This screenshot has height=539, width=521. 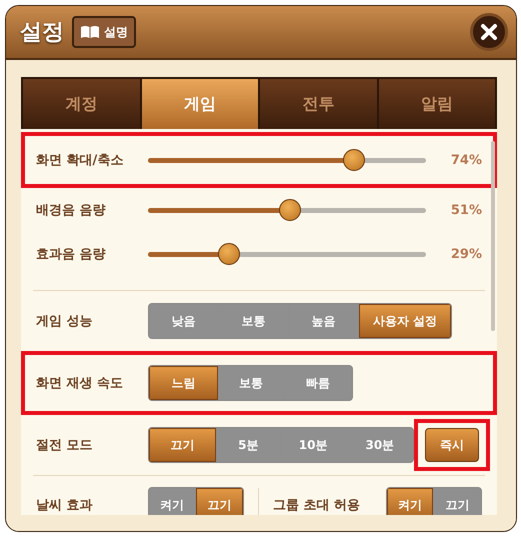 I want to click on percent-value: 29%, so click(x=466, y=254).